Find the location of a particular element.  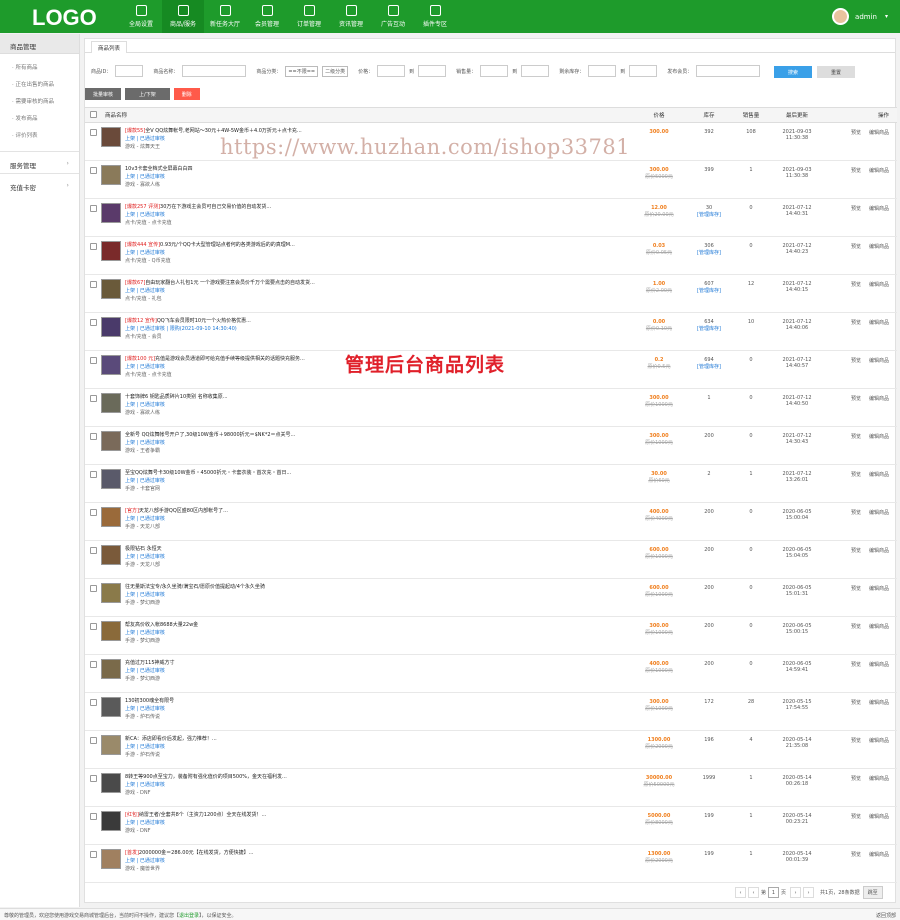

product-title: 极限钻石 永恒天 is located at coordinates (230, 549).